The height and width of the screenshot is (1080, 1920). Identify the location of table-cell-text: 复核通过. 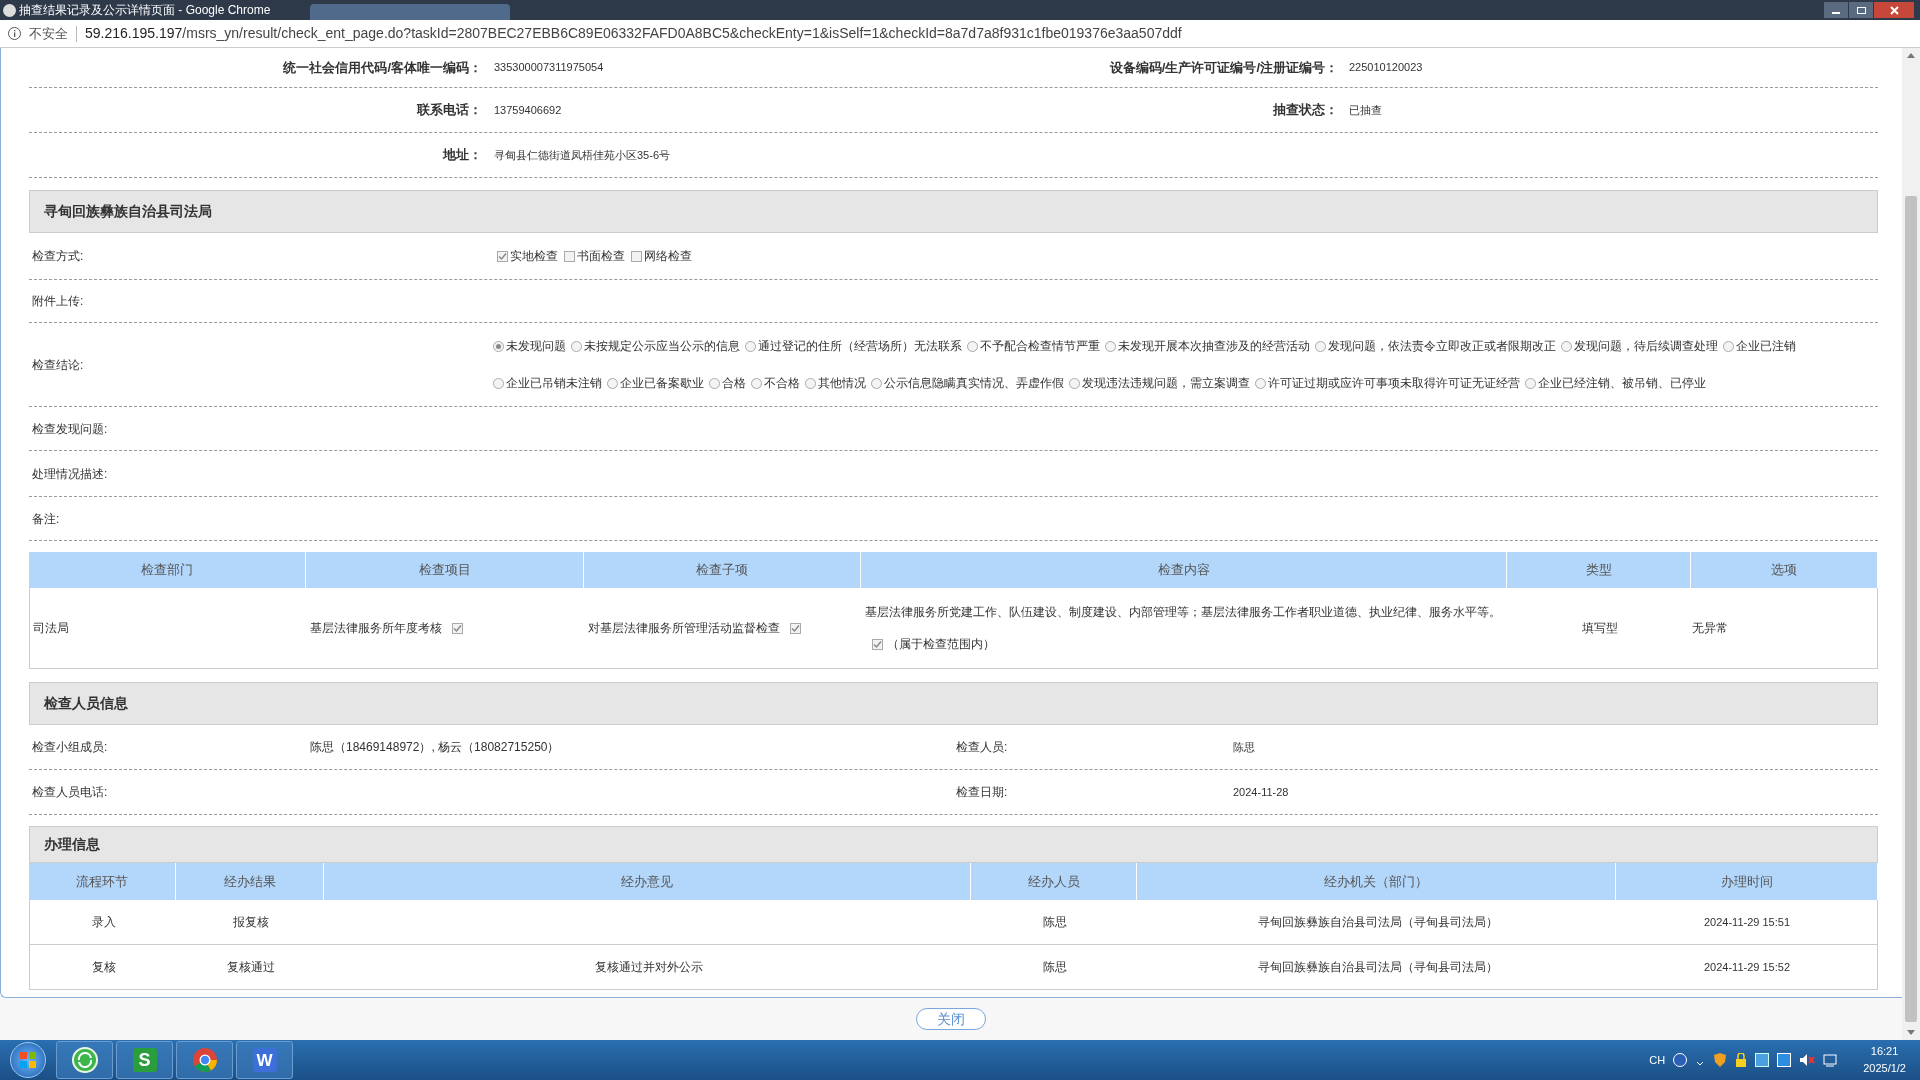
(251, 967).